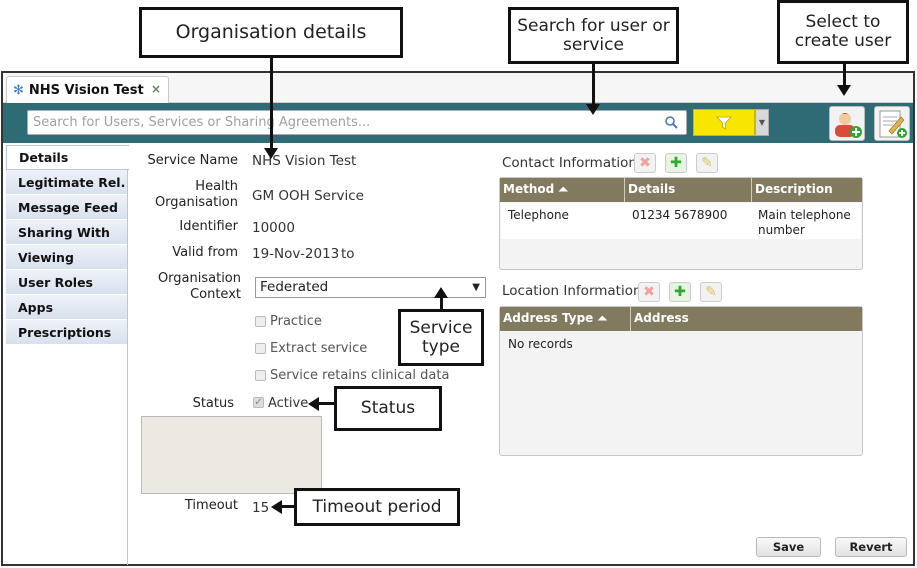 The height and width of the screenshot is (568, 917). I want to click on delete-location-button: ✖, so click(649, 292).